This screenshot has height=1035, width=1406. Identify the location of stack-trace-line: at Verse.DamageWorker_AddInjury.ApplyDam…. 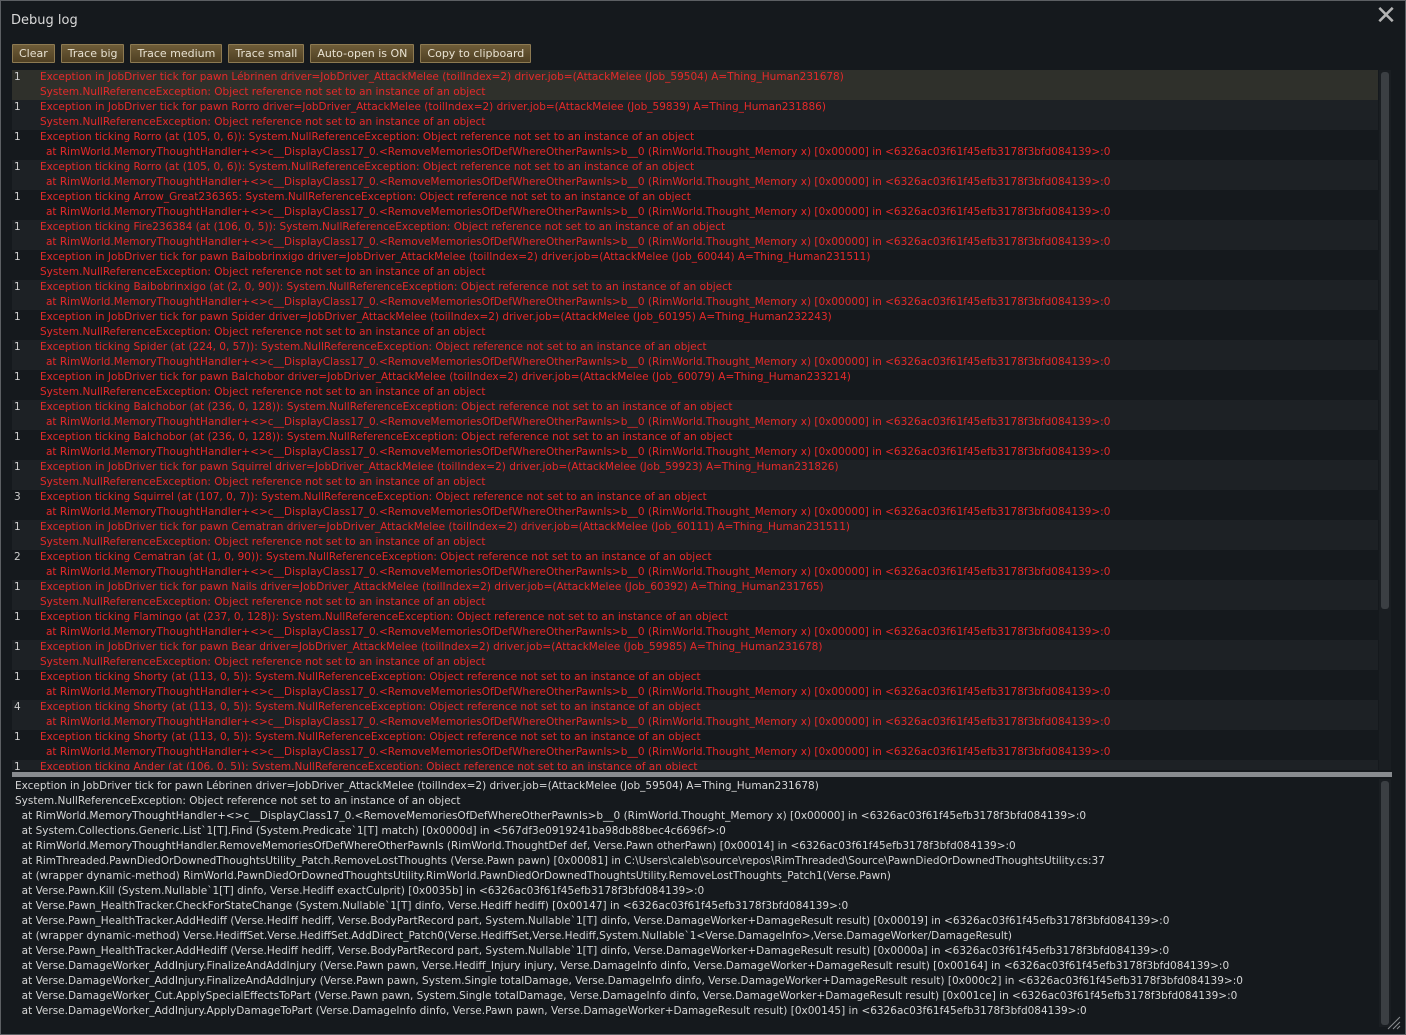
(551, 1011).